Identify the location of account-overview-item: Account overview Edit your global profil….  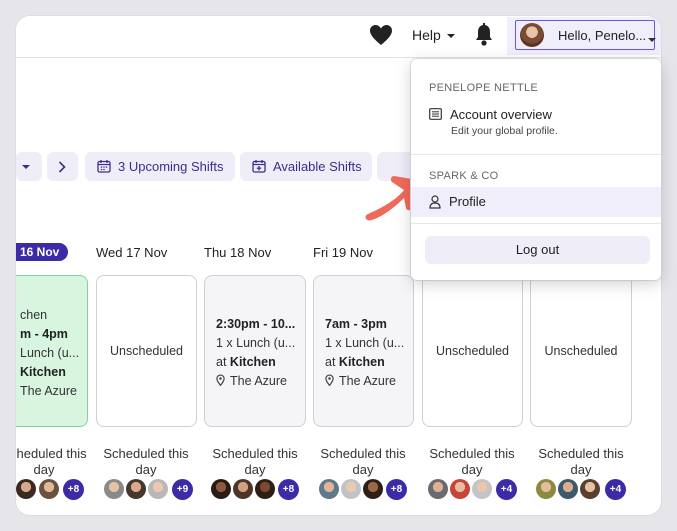
(536, 121).